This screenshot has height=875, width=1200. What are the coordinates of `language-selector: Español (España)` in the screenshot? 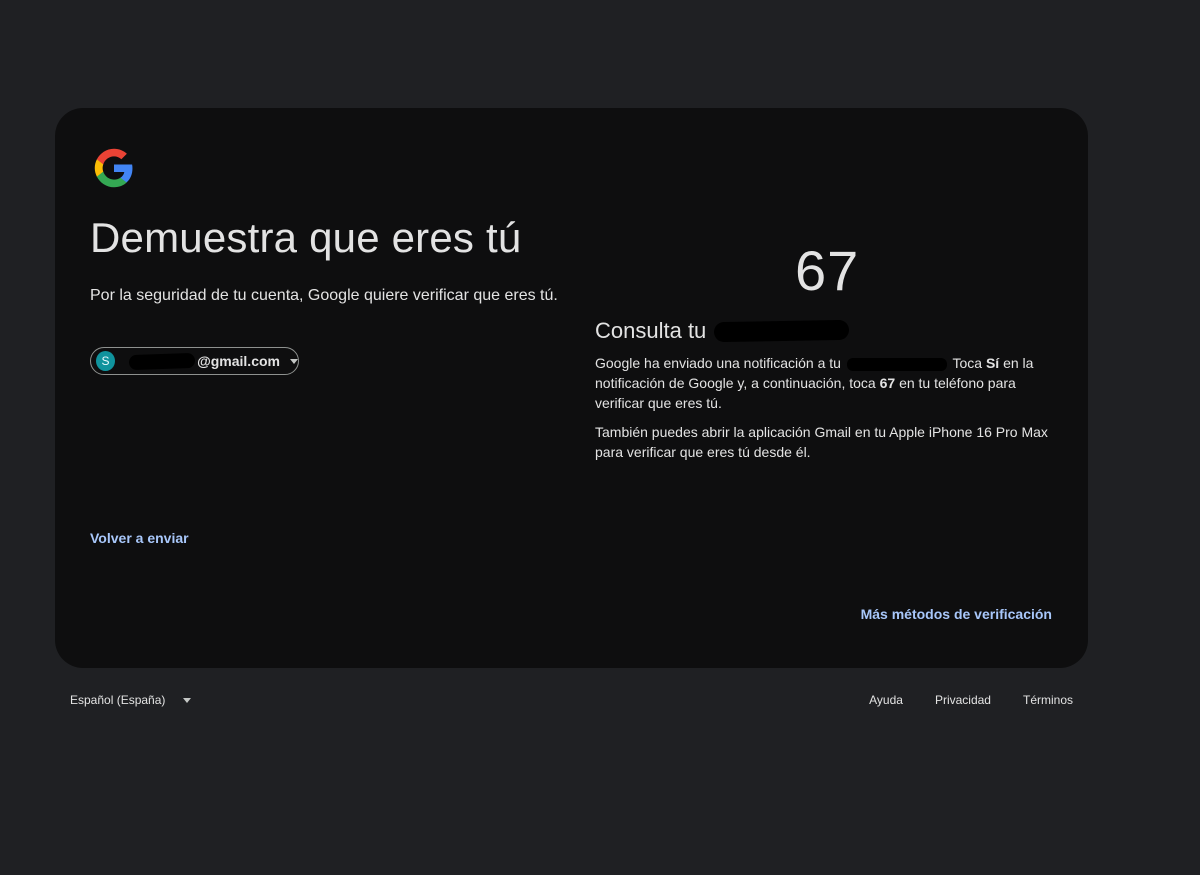 It's located at (131, 700).